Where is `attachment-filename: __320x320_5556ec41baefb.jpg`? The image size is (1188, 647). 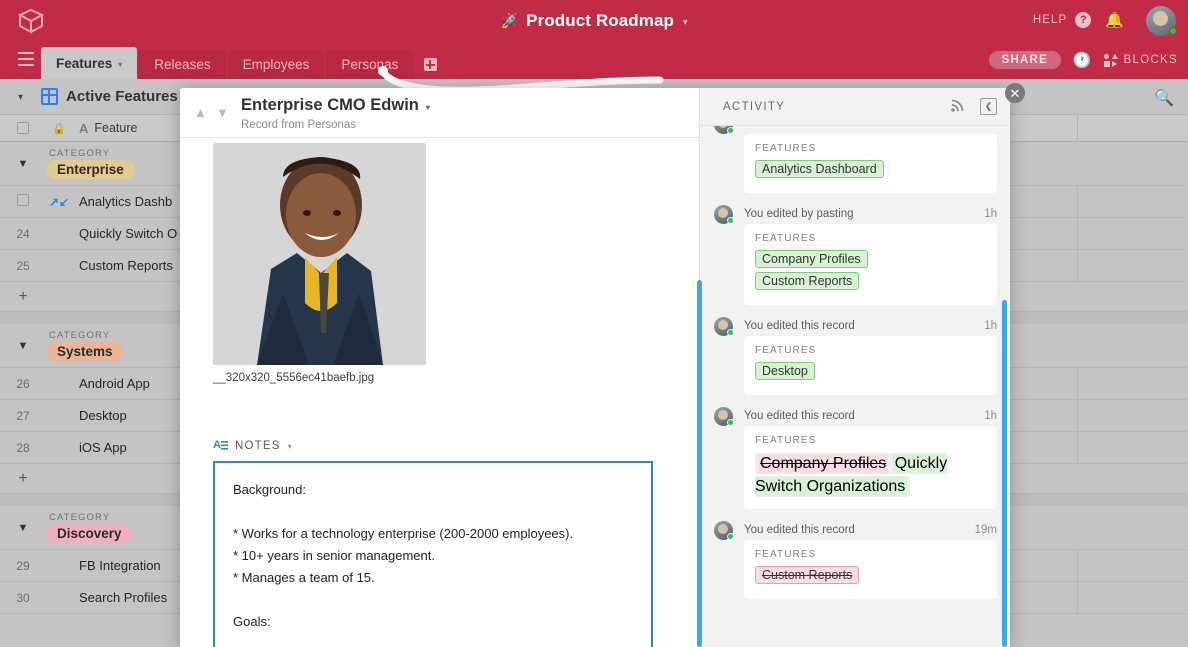
attachment-filename: __320x320_5556ec41baefb.jpg is located at coordinates (294, 378).